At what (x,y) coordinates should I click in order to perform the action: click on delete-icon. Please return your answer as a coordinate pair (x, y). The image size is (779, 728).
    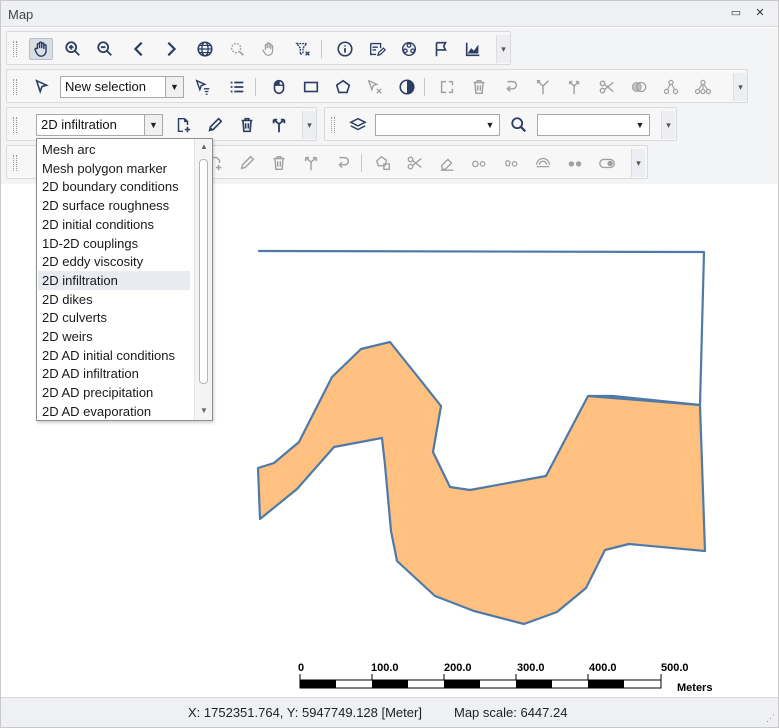
    Looking at the image, I should click on (479, 87).